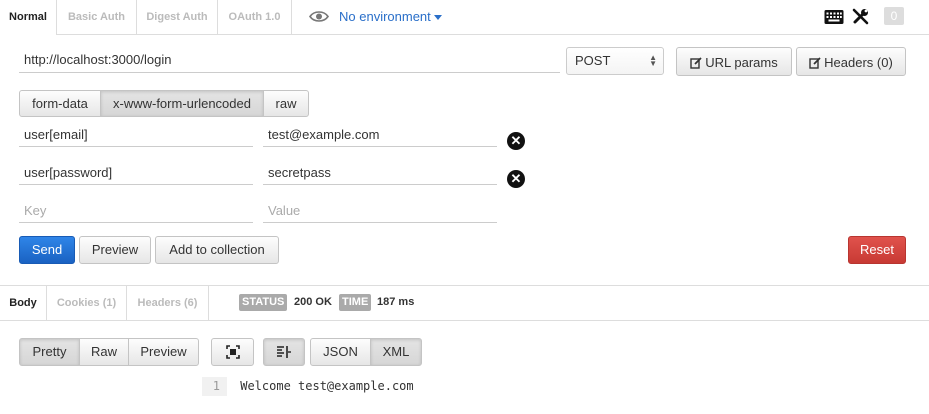 The image size is (929, 414). What do you see at coordinates (255, 17) in the screenshot?
I see `tab-oauth: OAuth 1.0` at bounding box center [255, 17].